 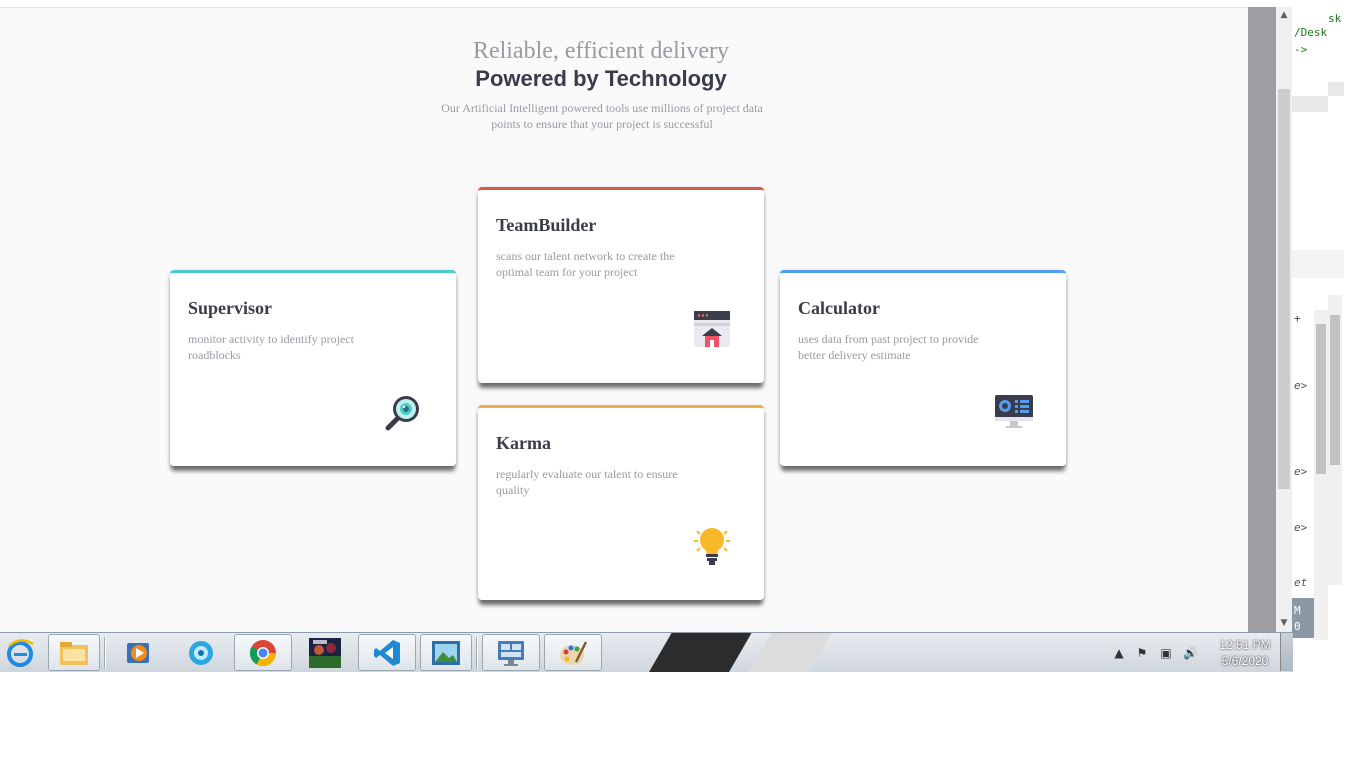 I want to click on chrome-icon, so click(x=263, y=652).